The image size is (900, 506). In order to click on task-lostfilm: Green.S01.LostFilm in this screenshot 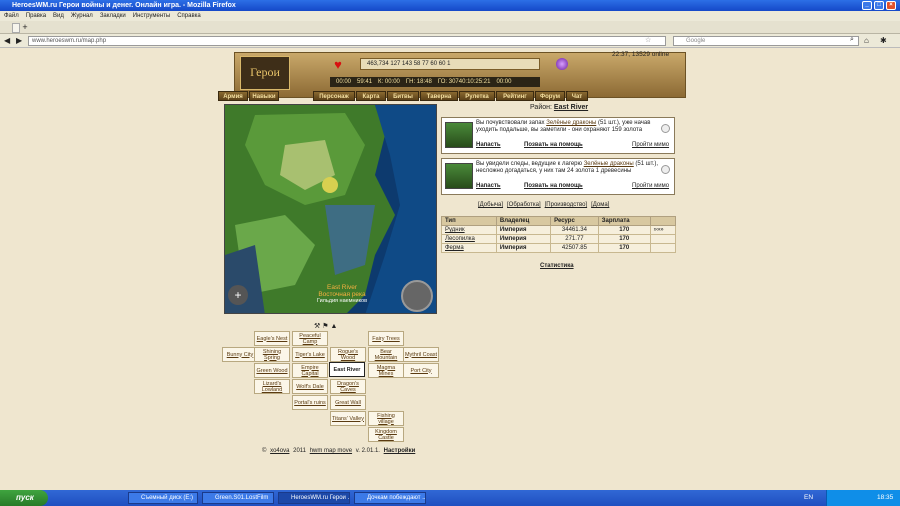, I will do `click(238, 498)`.